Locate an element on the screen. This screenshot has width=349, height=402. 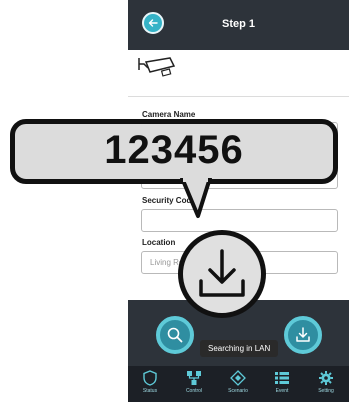
gear-icon is located at coordinates (326, 378).